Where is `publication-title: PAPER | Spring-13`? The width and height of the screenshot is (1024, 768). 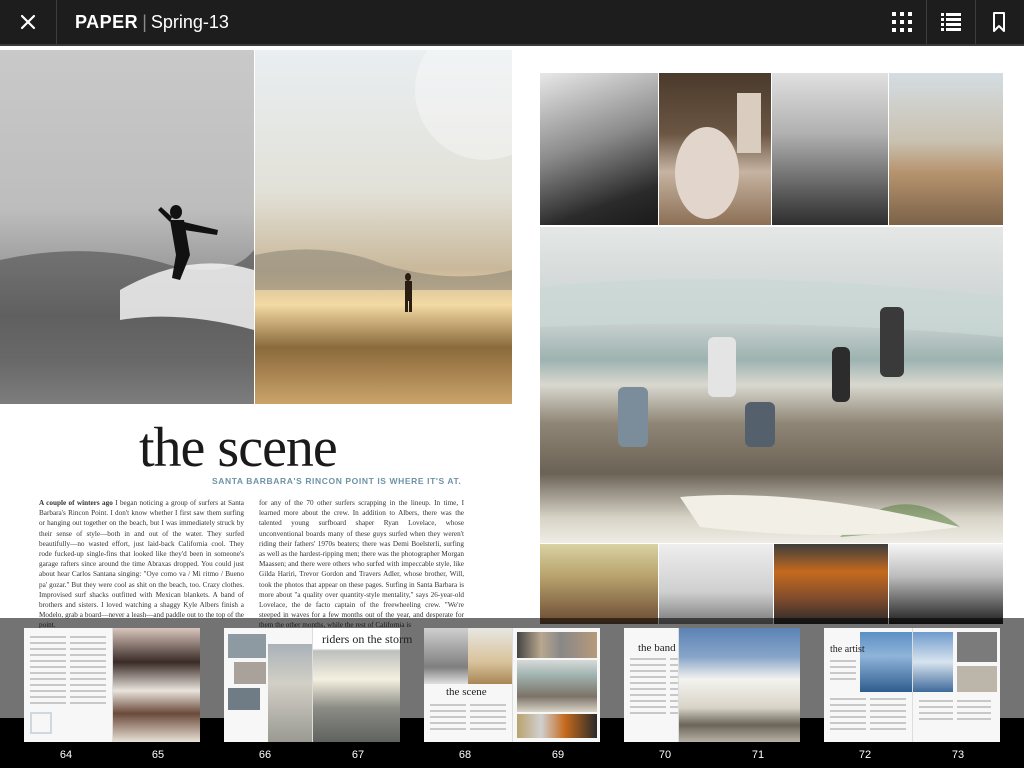
publication-title: PAPER | Spring-13 is located at coordinates (152, 22).